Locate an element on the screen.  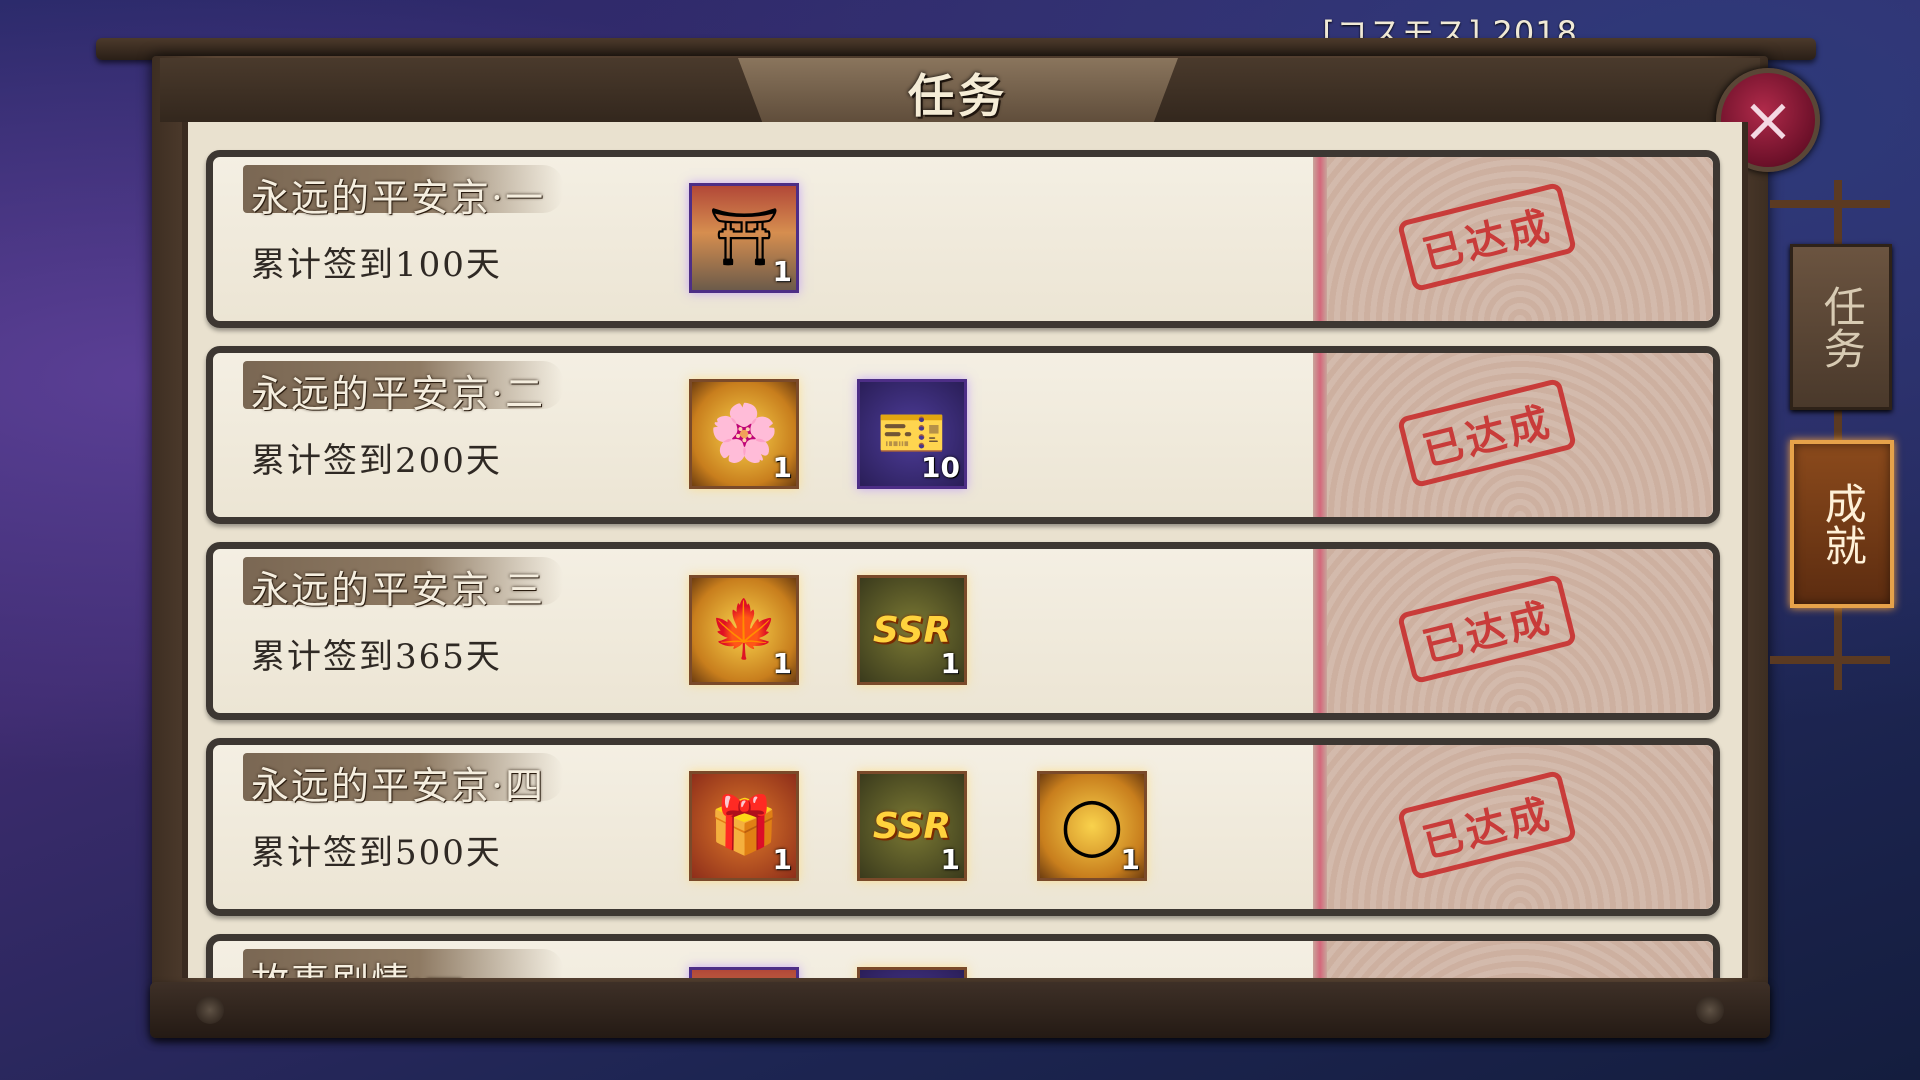
heian-scenery-icon: ⛩ is located at coordinates (744, 237).